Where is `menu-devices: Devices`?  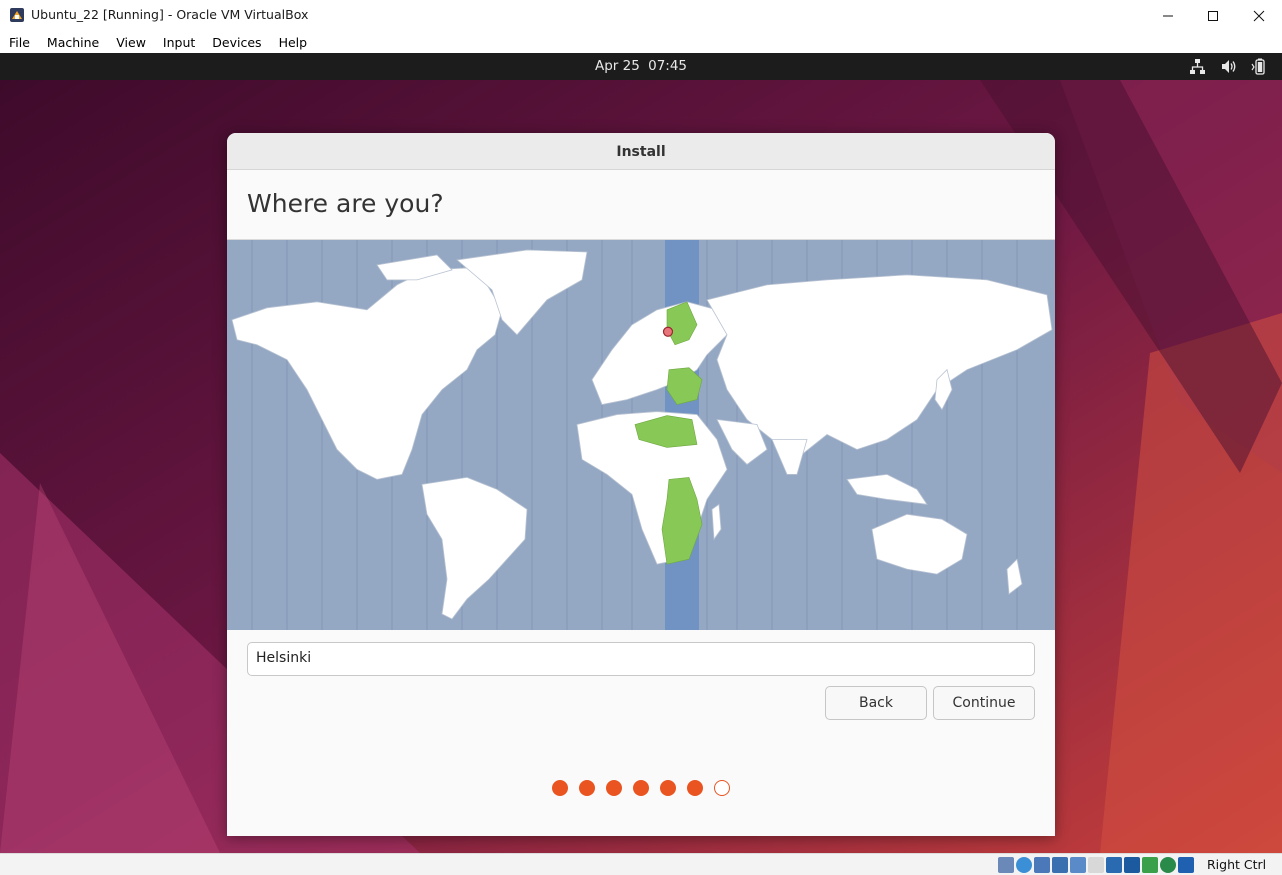
menu-devices: Devices is located at coordinates (236, 42).